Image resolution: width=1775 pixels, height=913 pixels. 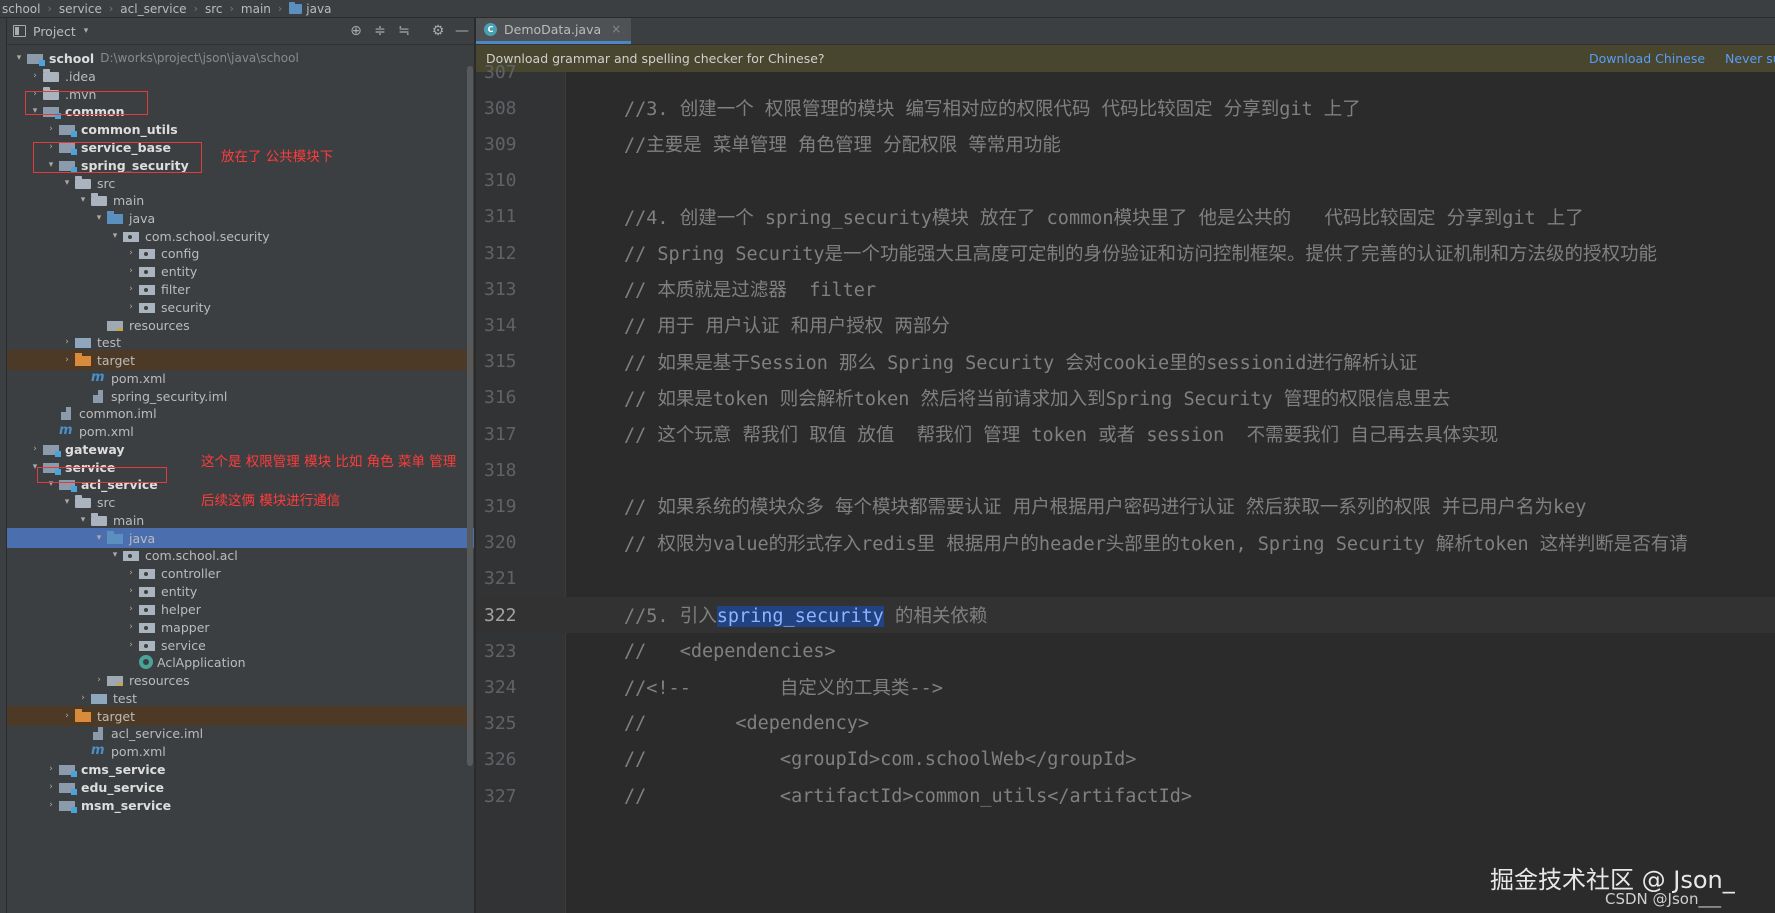 What do you see at coordinates (506, 651) in the screenshot?
I see `line-number: 323` at bounding box center [506, 651].